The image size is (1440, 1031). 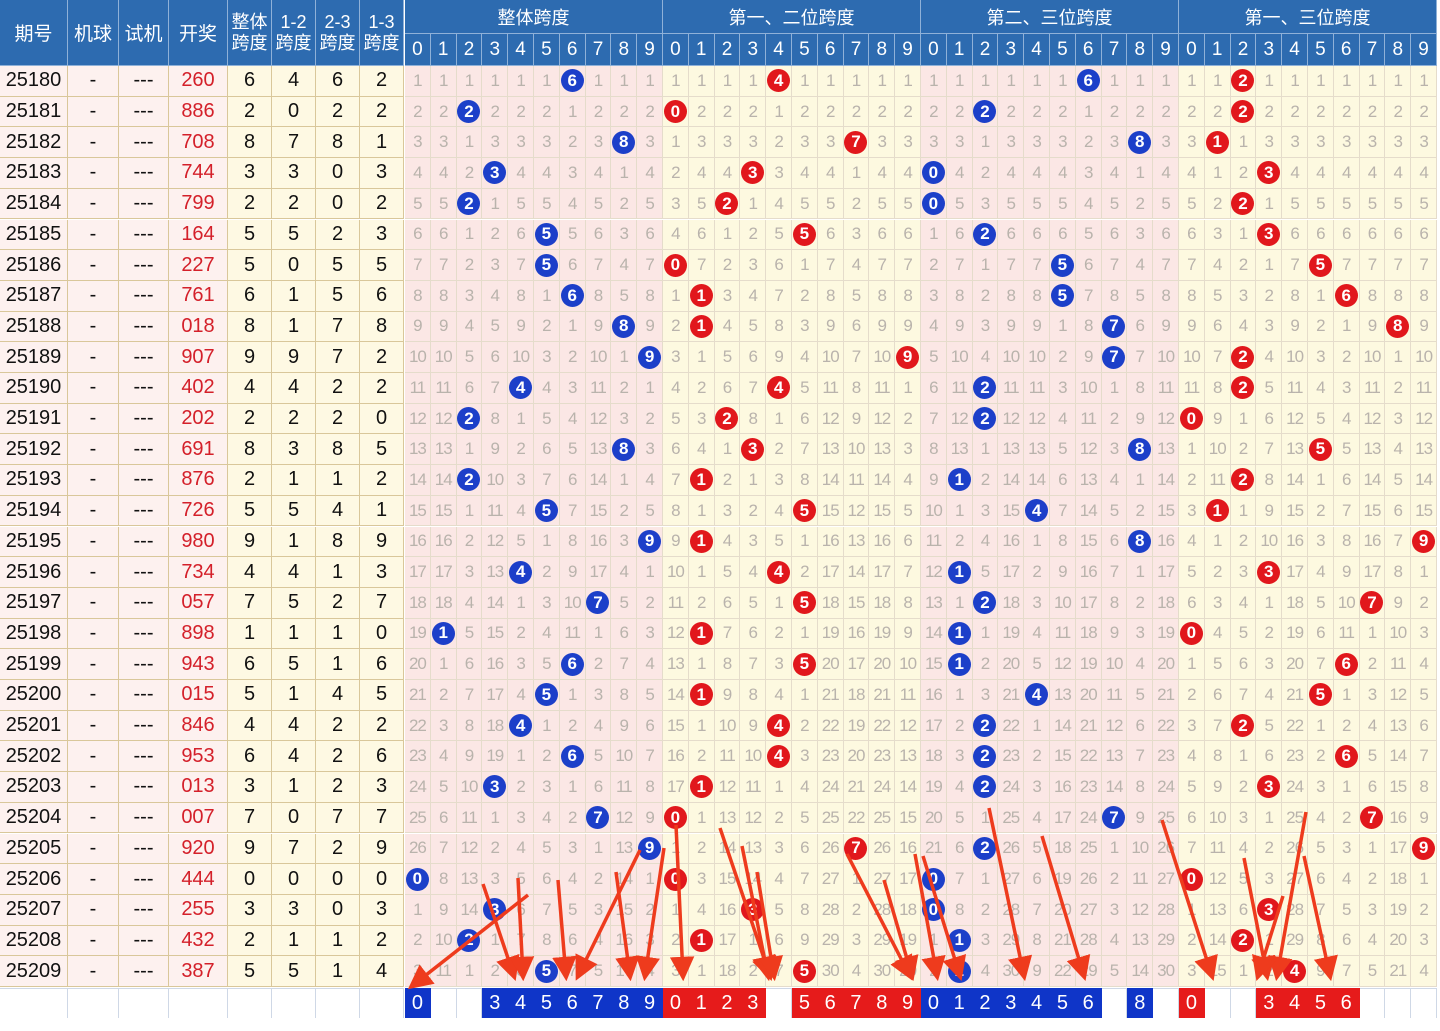 What do you see at coordinates (675, 879) in the screenshot?
I see `hit-ball: 0` at bounding box center [675, 879].